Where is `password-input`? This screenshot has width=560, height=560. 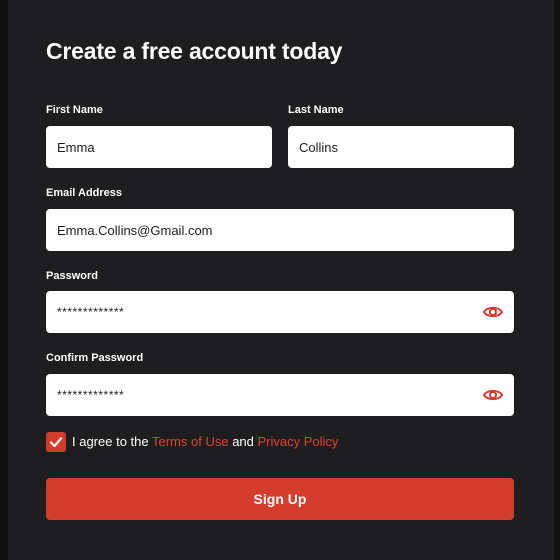 password-input is located at coordinates (280, 312).